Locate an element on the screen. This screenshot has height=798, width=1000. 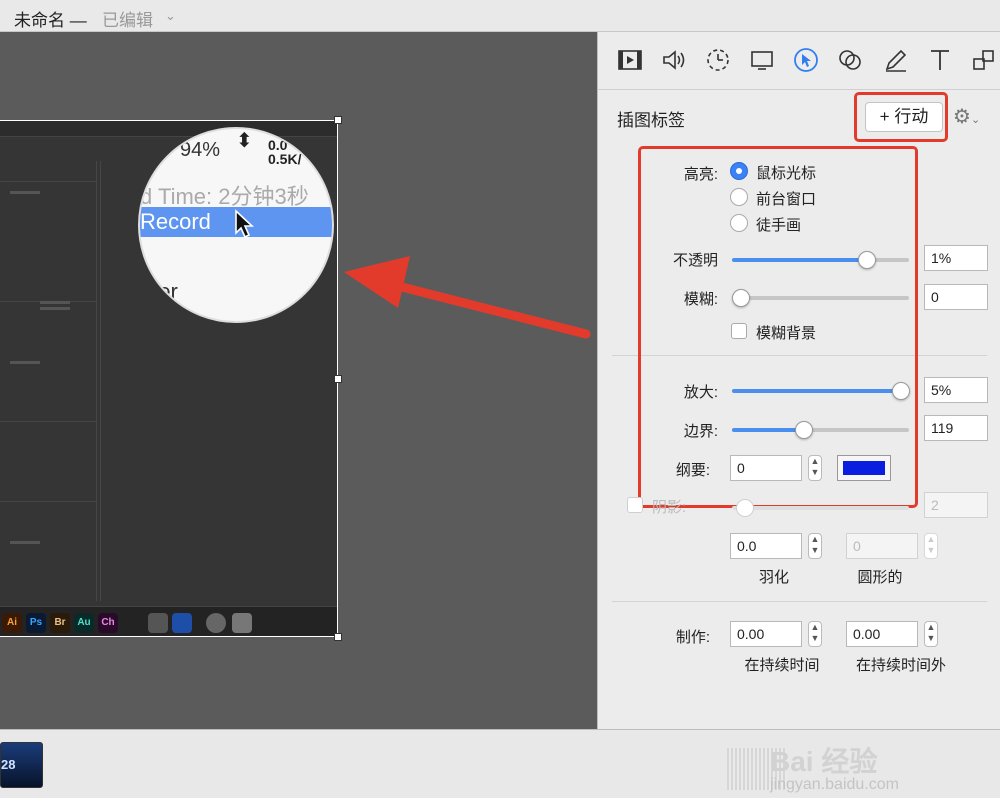
shadow-label: 阴影: is located at coordinates (669, 507).